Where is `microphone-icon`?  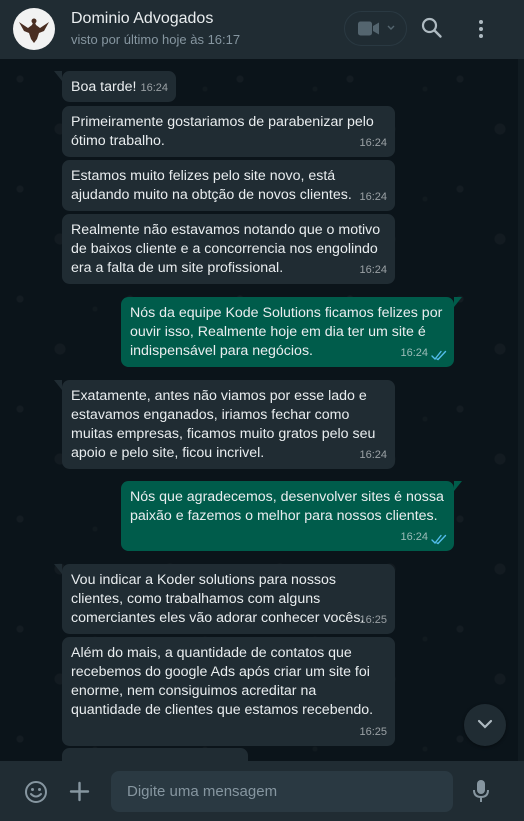
microphone-icon is located at coordinates (481, 791).